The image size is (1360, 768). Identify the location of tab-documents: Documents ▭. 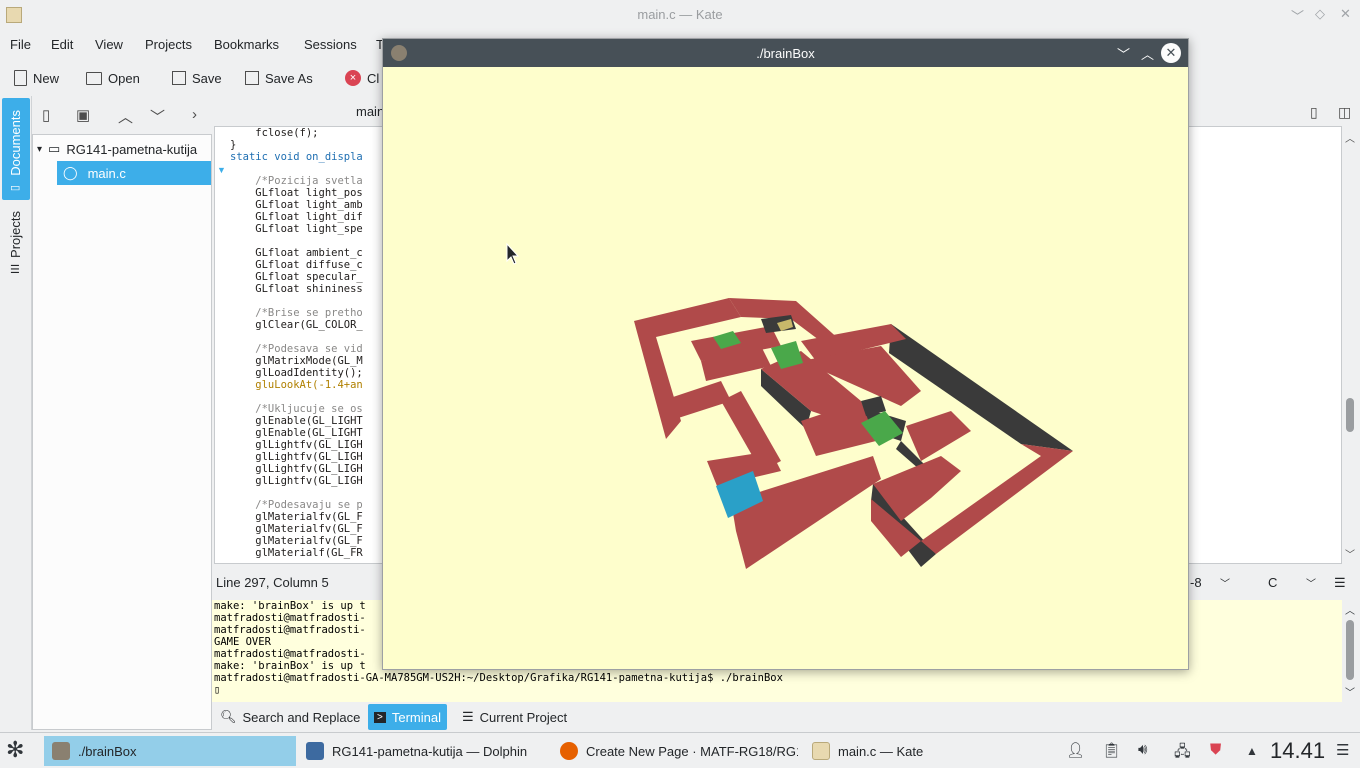
(16, 149).